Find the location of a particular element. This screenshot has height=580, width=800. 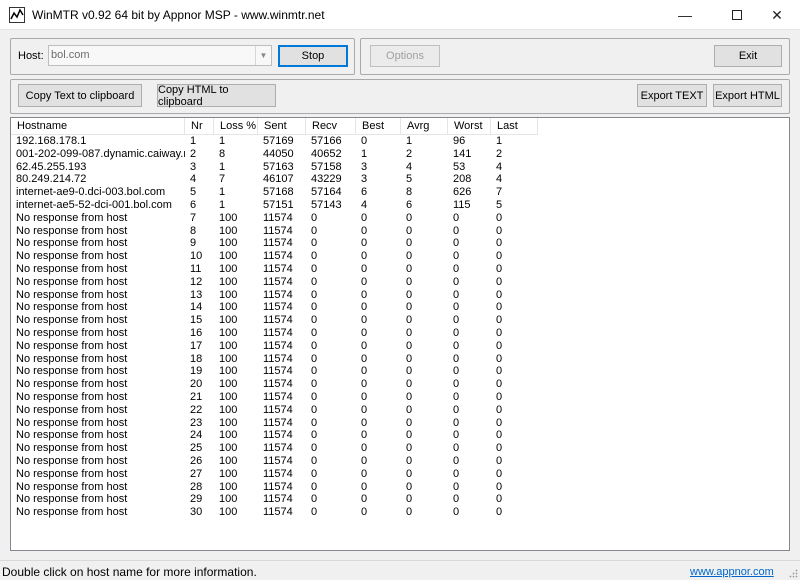

cell-recv: 57164 is located at coordinates (326, 192).